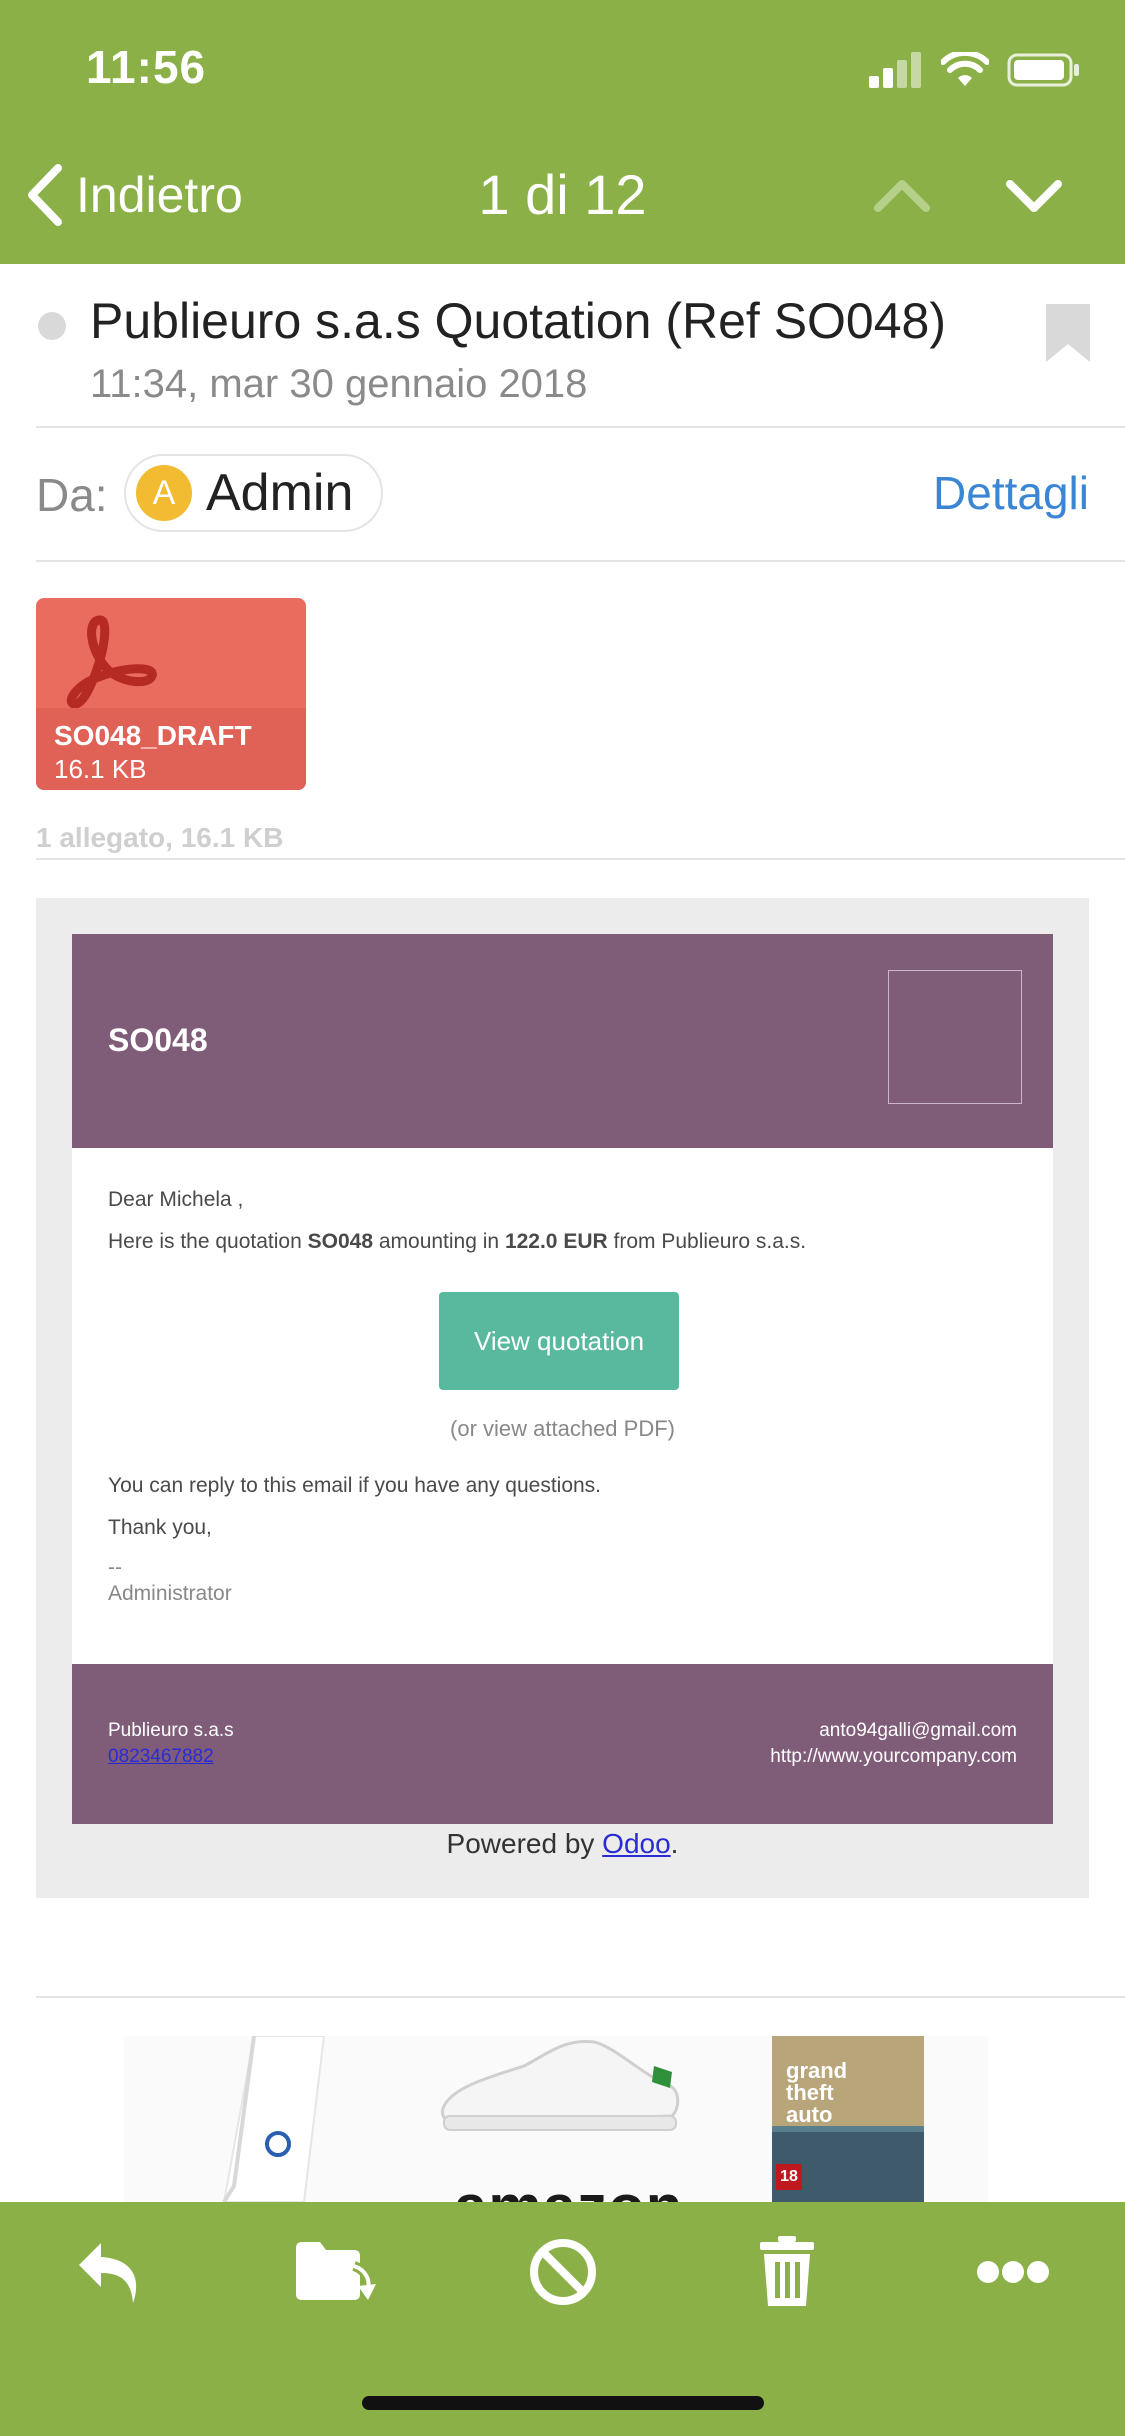 The image size is (1125, 2436). I want to click on ad-wordmark: amazon, so click(568, 2187).